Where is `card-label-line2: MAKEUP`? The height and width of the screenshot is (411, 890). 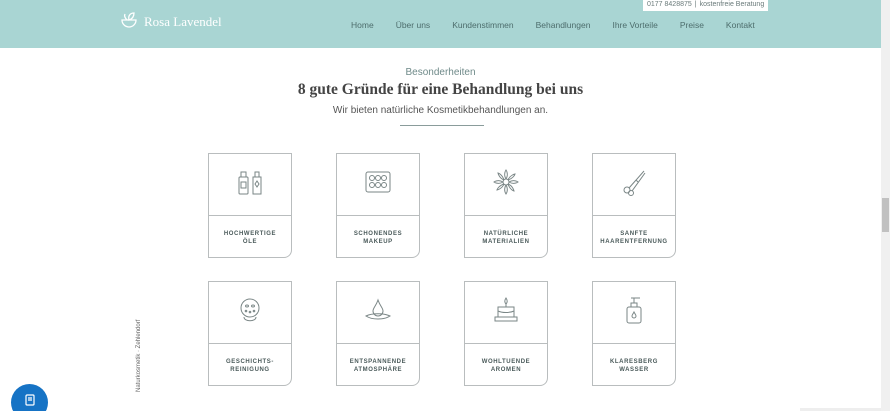
card-label-line2: MAKEUP is located at coordinates (378, 242).